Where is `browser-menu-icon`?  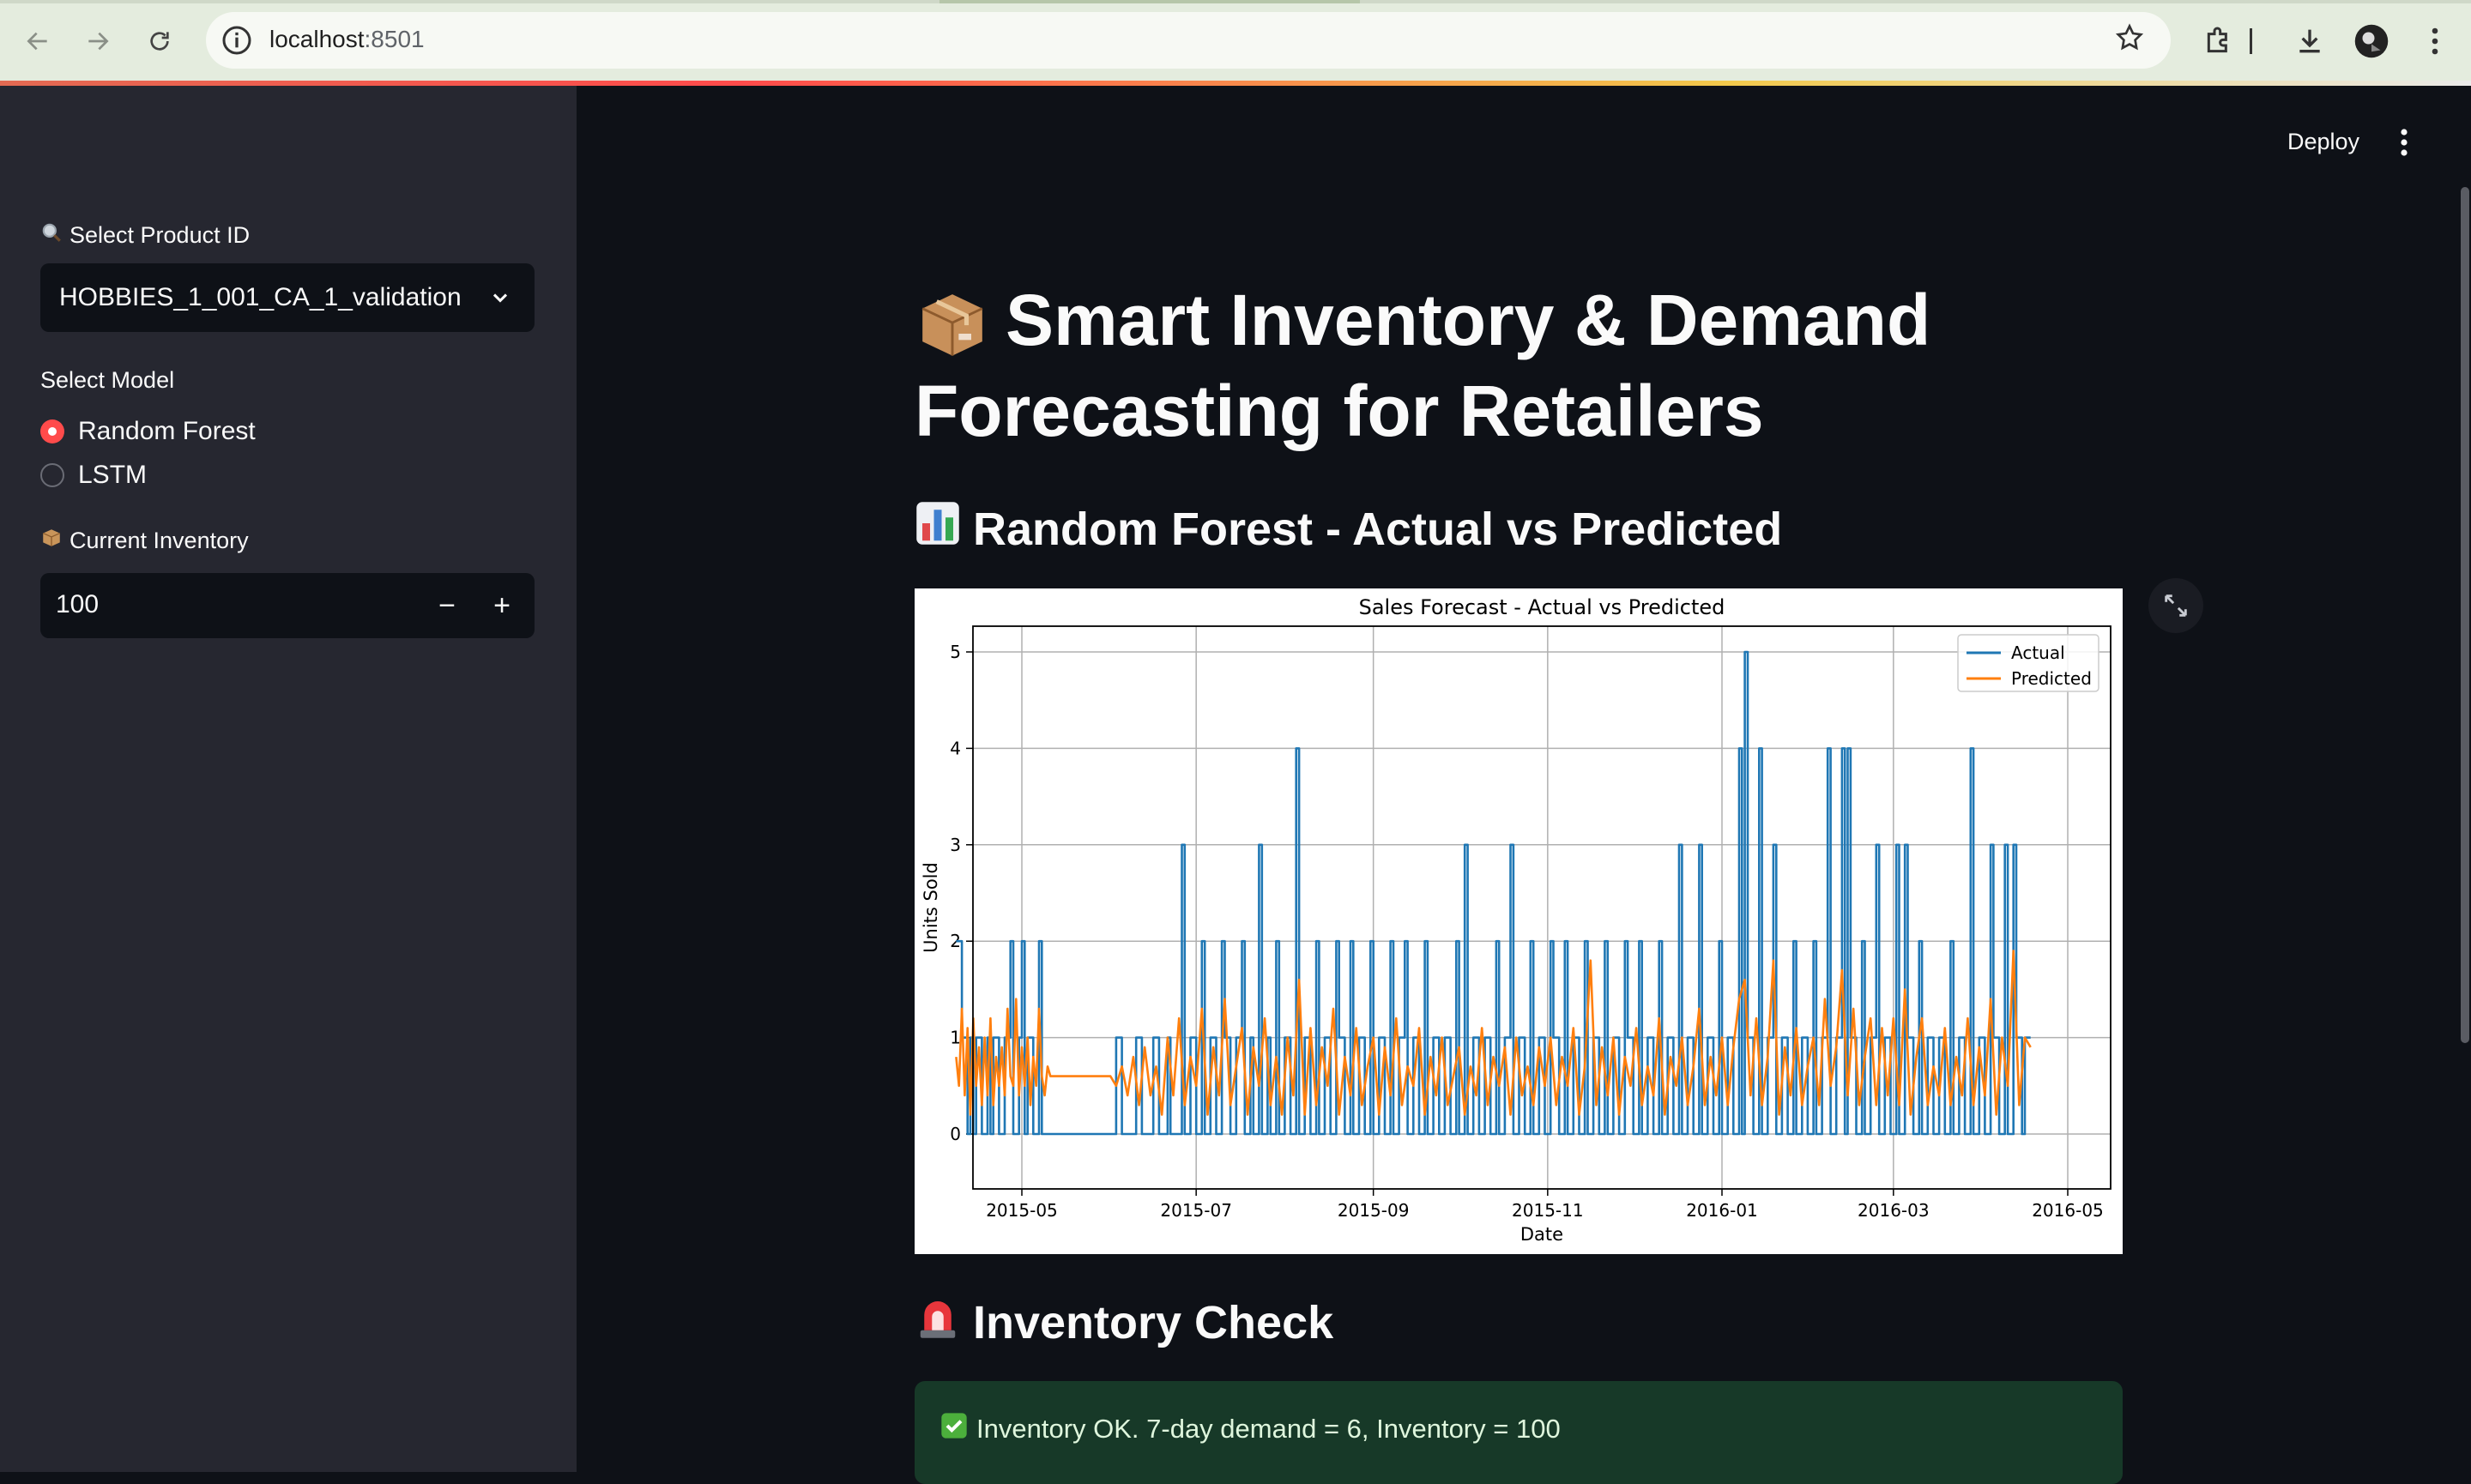 browser-menu-icon is located at coordinates (2435, 41).